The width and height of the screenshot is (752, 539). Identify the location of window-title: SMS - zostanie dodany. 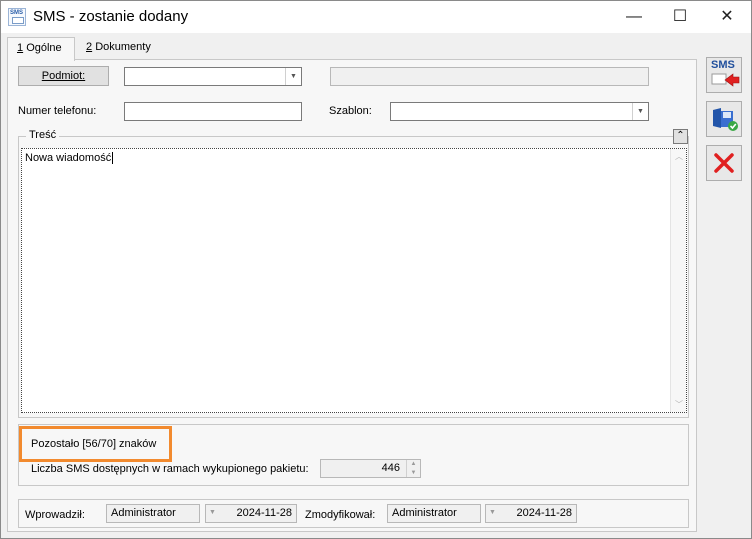
(111, 16).